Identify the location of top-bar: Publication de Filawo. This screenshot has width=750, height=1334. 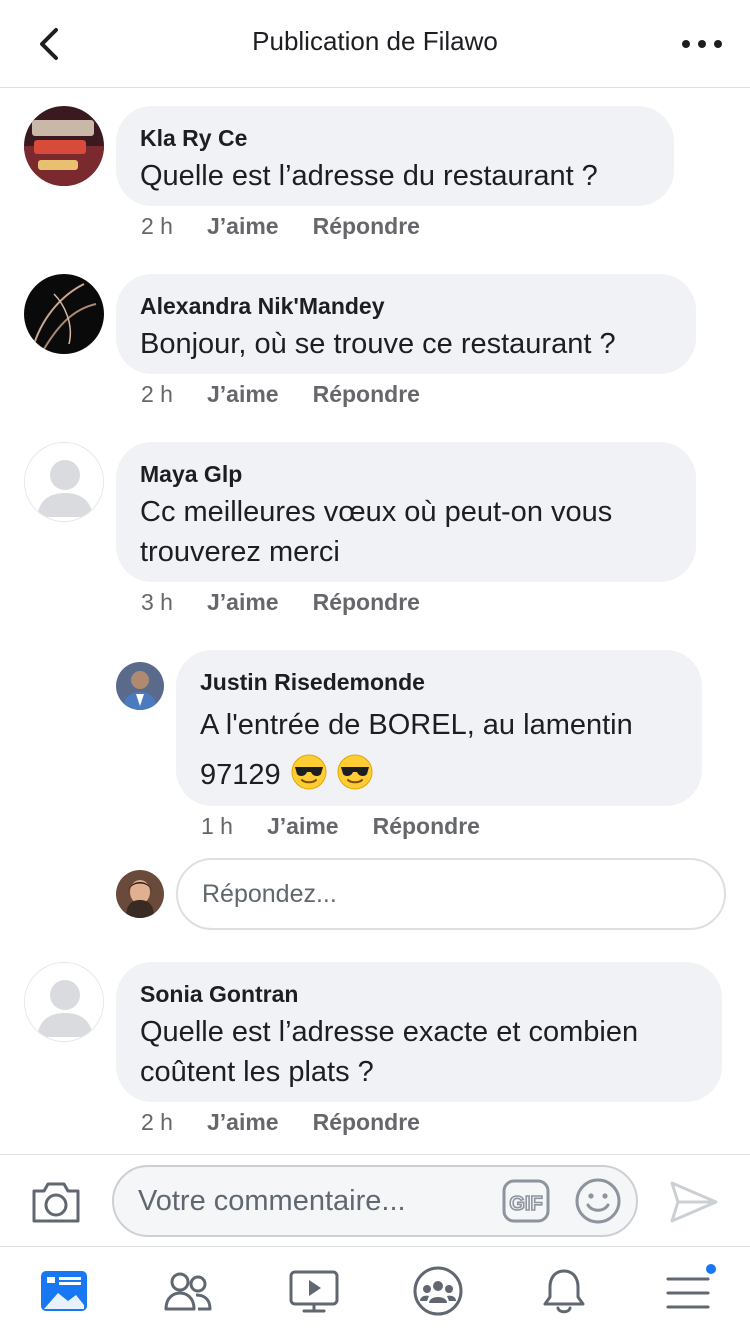
(375, 44).